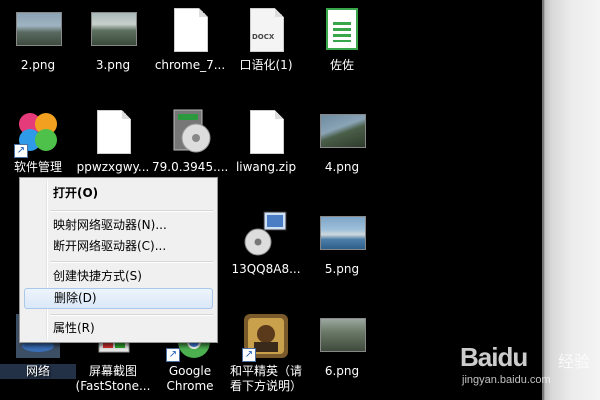 The image size is (600, 400). I want to click on spreadsheet-file-icon, so click(342, 30).